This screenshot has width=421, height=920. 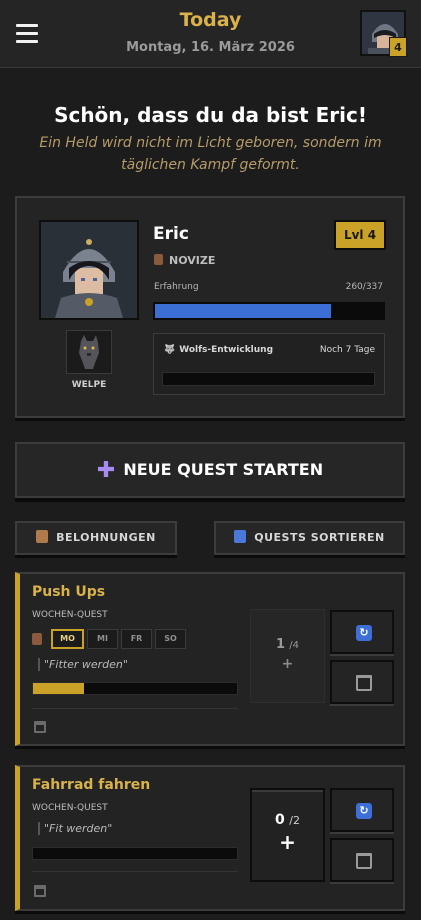 I want to click on scroll-icon, so click(x=42, y=536).